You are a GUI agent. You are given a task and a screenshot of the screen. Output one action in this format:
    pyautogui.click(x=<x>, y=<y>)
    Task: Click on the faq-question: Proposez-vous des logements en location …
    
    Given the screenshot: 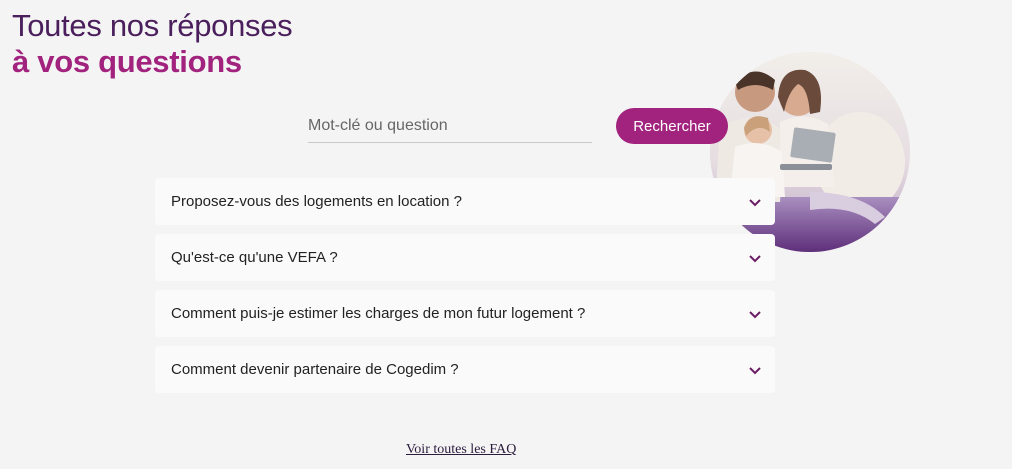 What is the action you would take?
    pyautogui.click(x=317, y=201)
    